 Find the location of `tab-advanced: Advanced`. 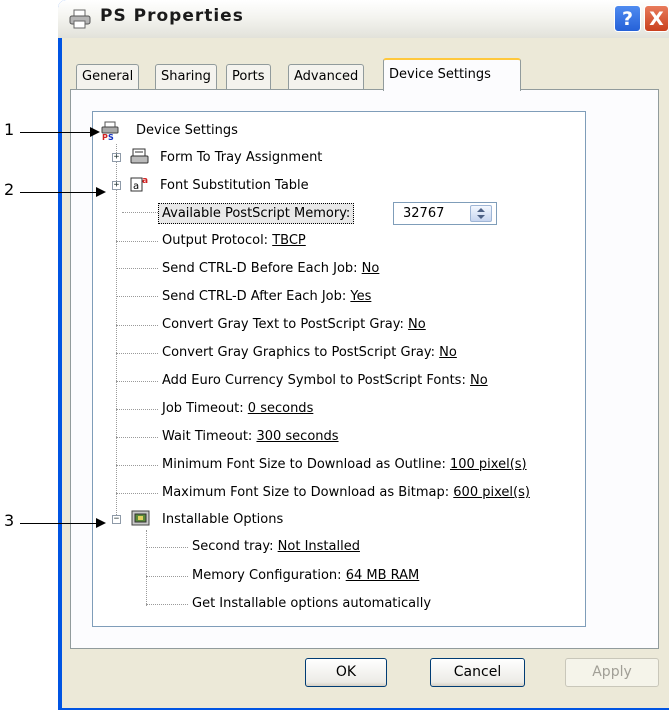

tab-advanced: Advanced is located at coordinates (326, 76).